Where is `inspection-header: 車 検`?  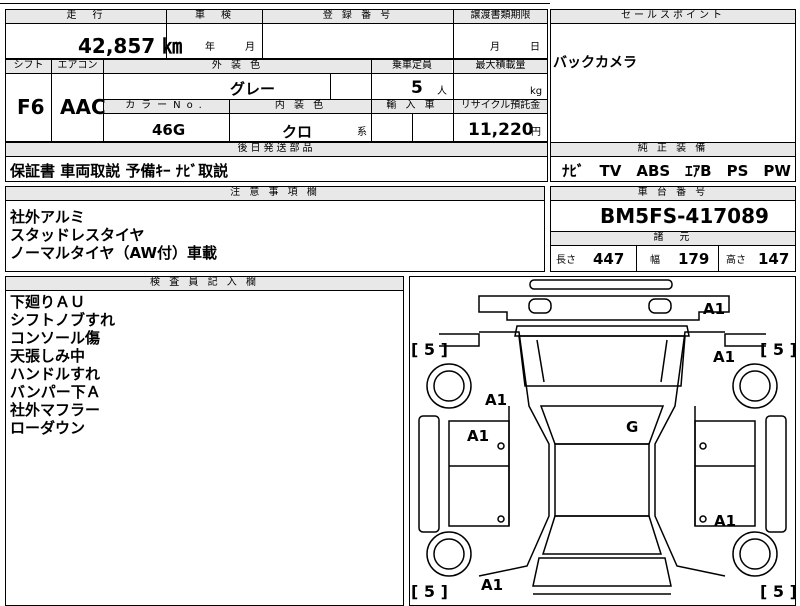 inspection-header: 車 検 is located at coordinates (214, 16).